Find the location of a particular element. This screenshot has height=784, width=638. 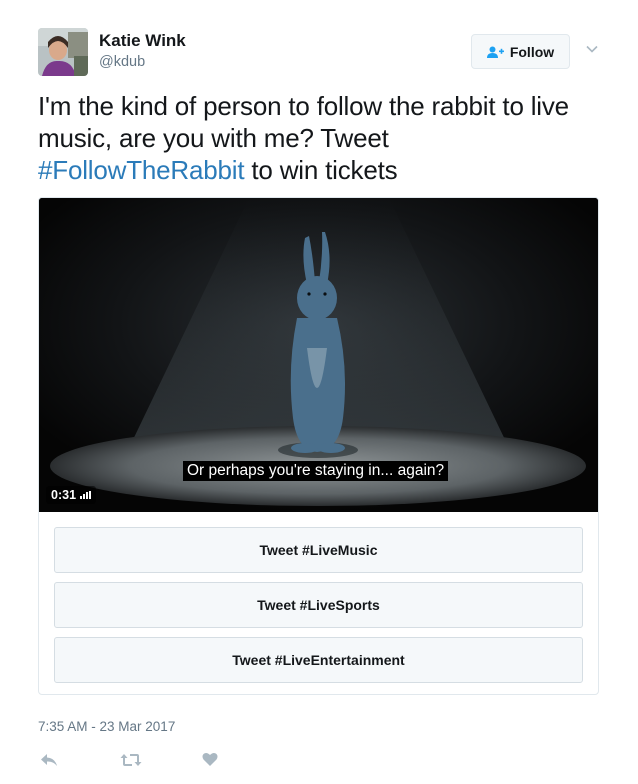

avatar is located at coordinates (63, 52).